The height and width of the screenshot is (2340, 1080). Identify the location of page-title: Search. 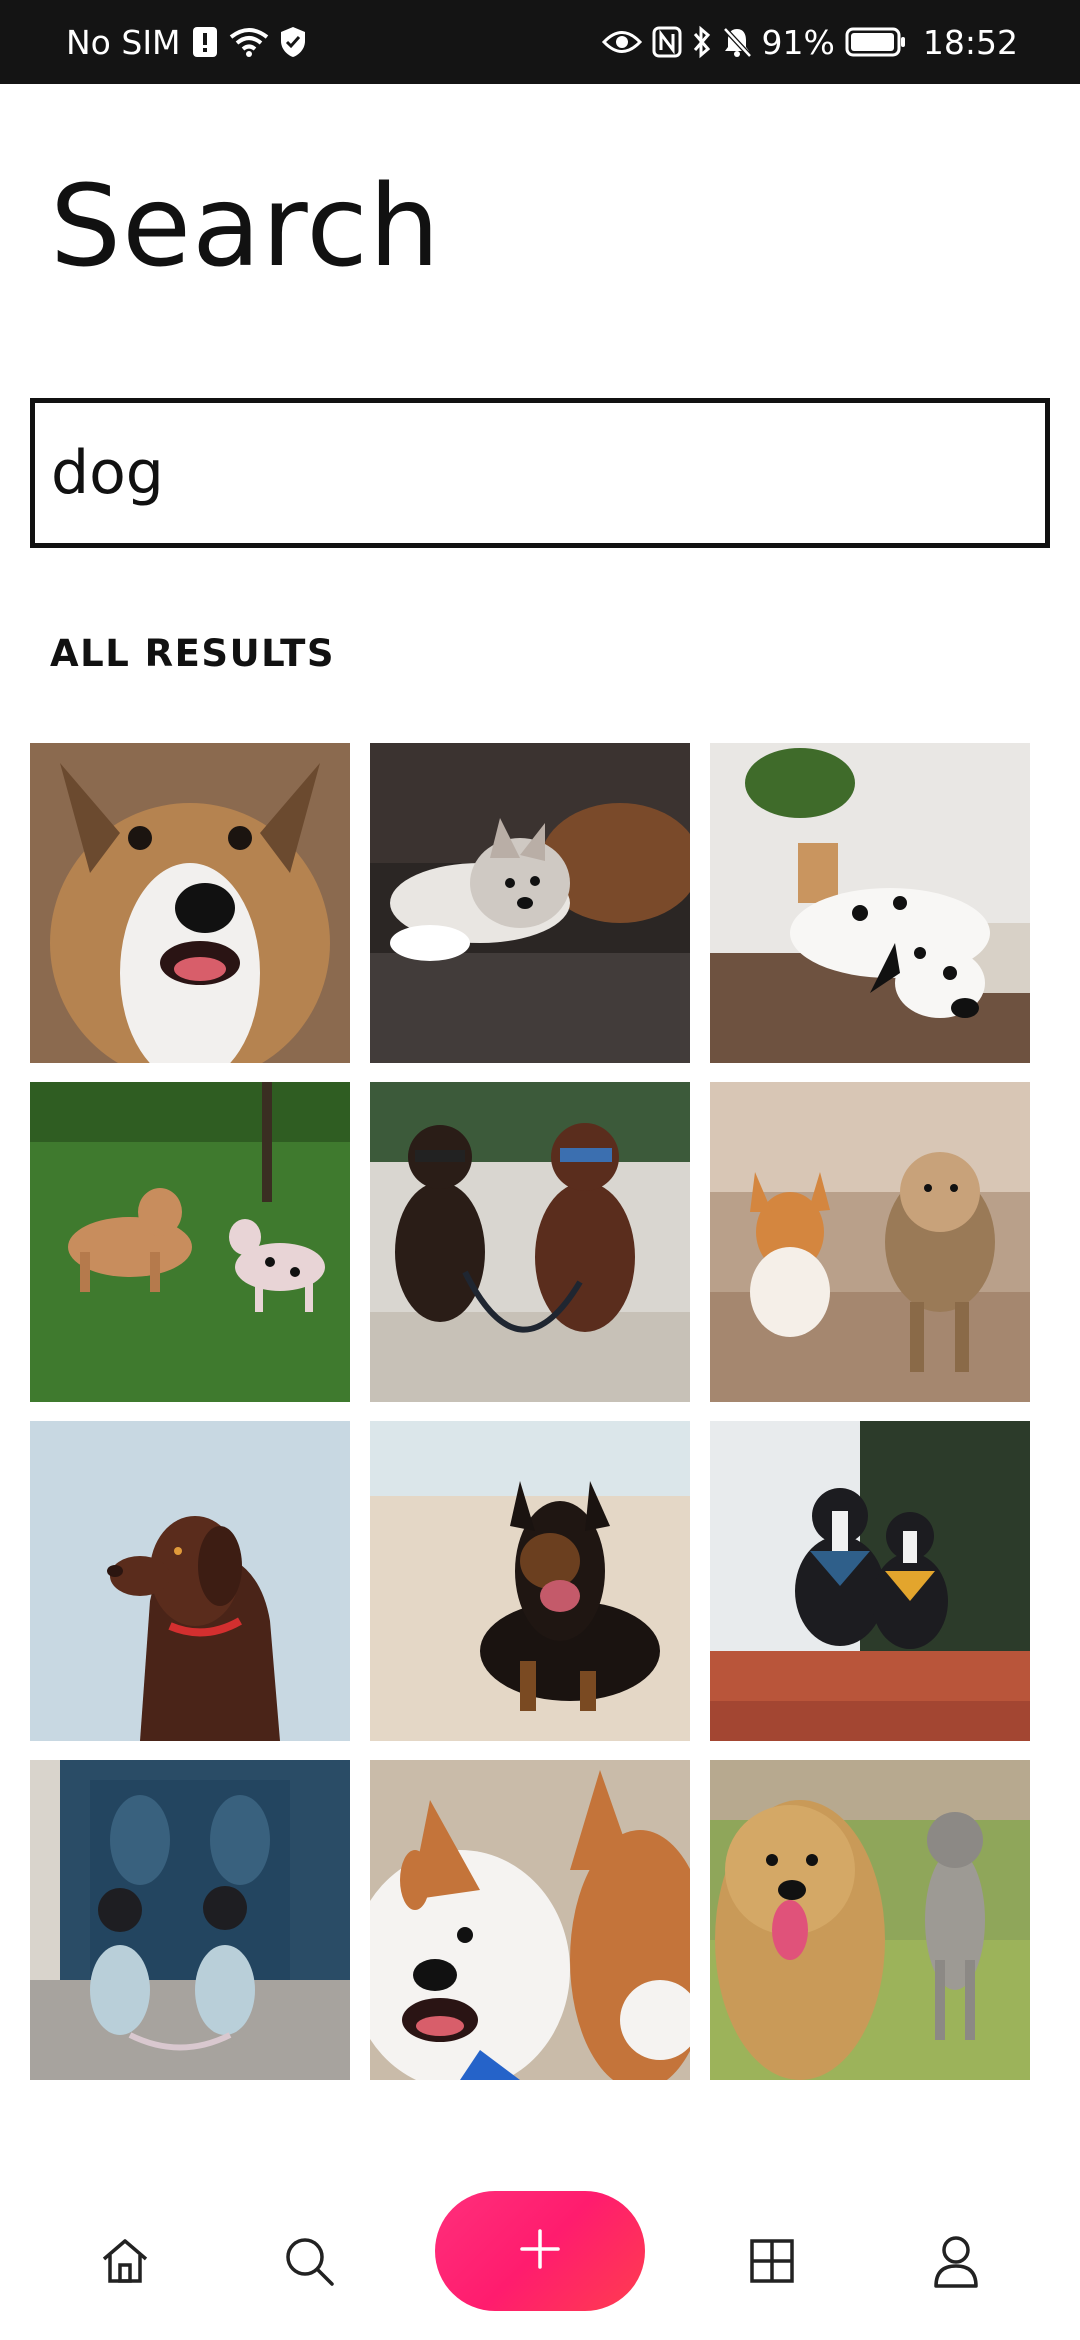
(245, 227).